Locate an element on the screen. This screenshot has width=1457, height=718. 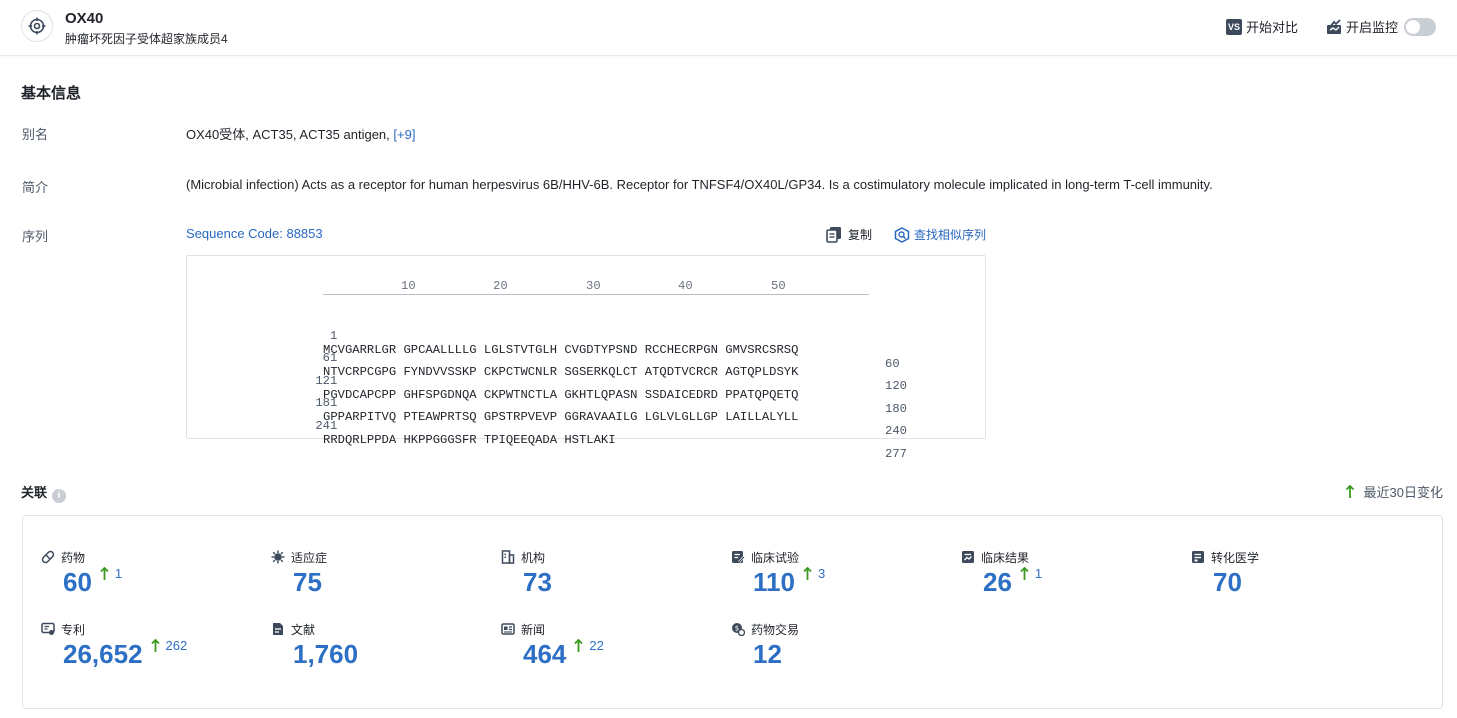
stat-value: 1,760 is located at coordinates (326, 654).